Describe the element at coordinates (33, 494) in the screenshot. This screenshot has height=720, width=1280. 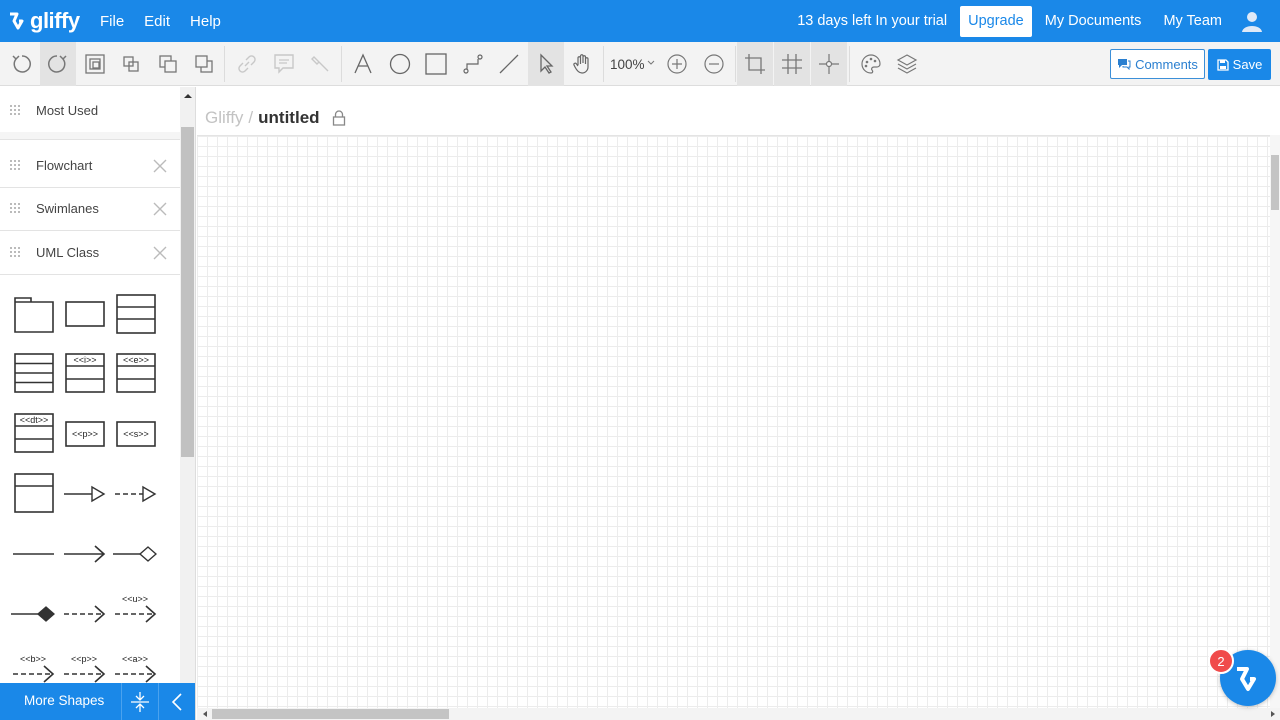
I see `uml-note-shape` at that location.